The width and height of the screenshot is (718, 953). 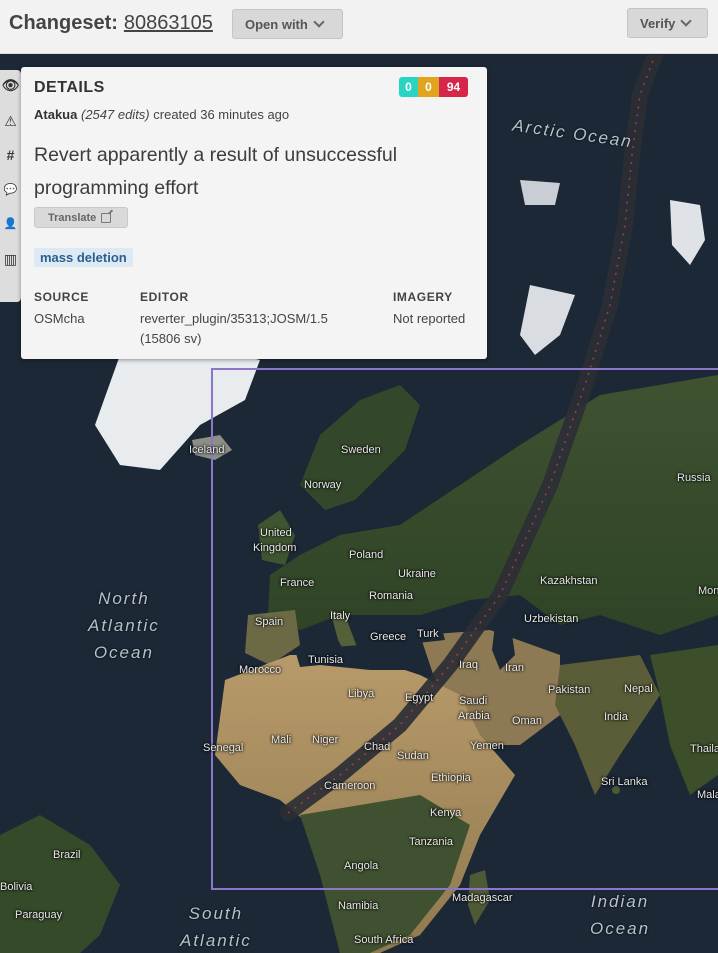 What do you see at coordinates (297, 583) in the screenshot?
I see `map-label: France` at bounding box center [297, 583].